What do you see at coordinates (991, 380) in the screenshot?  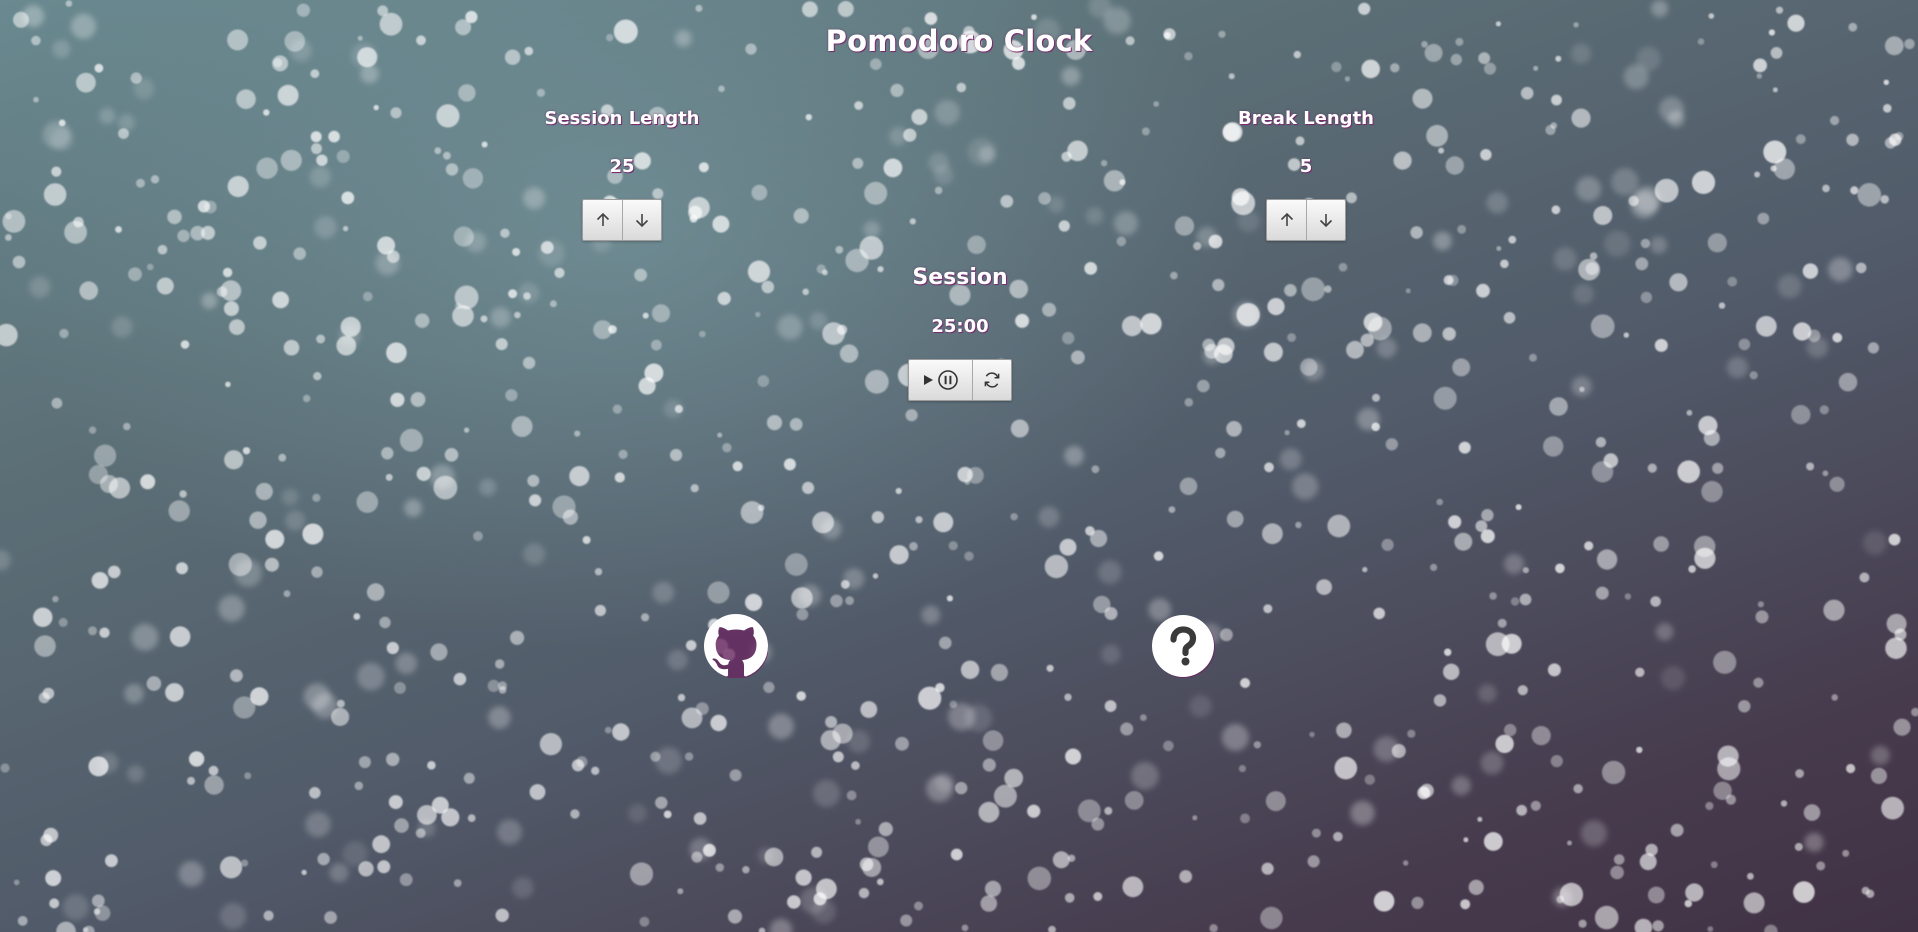 I see `reset-button` at bounding box center [991, 380].